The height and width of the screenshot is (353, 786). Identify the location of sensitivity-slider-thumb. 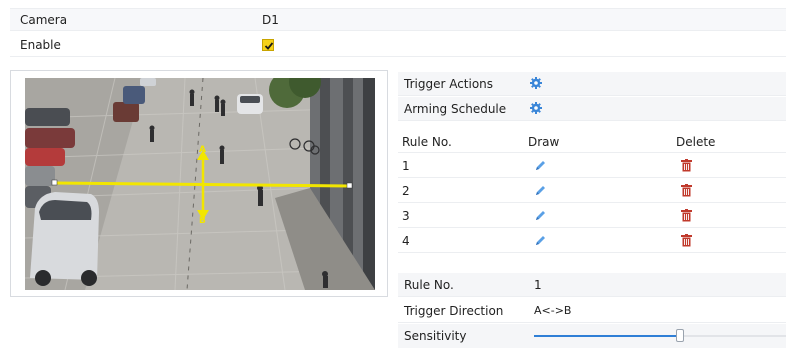
(680, 335).